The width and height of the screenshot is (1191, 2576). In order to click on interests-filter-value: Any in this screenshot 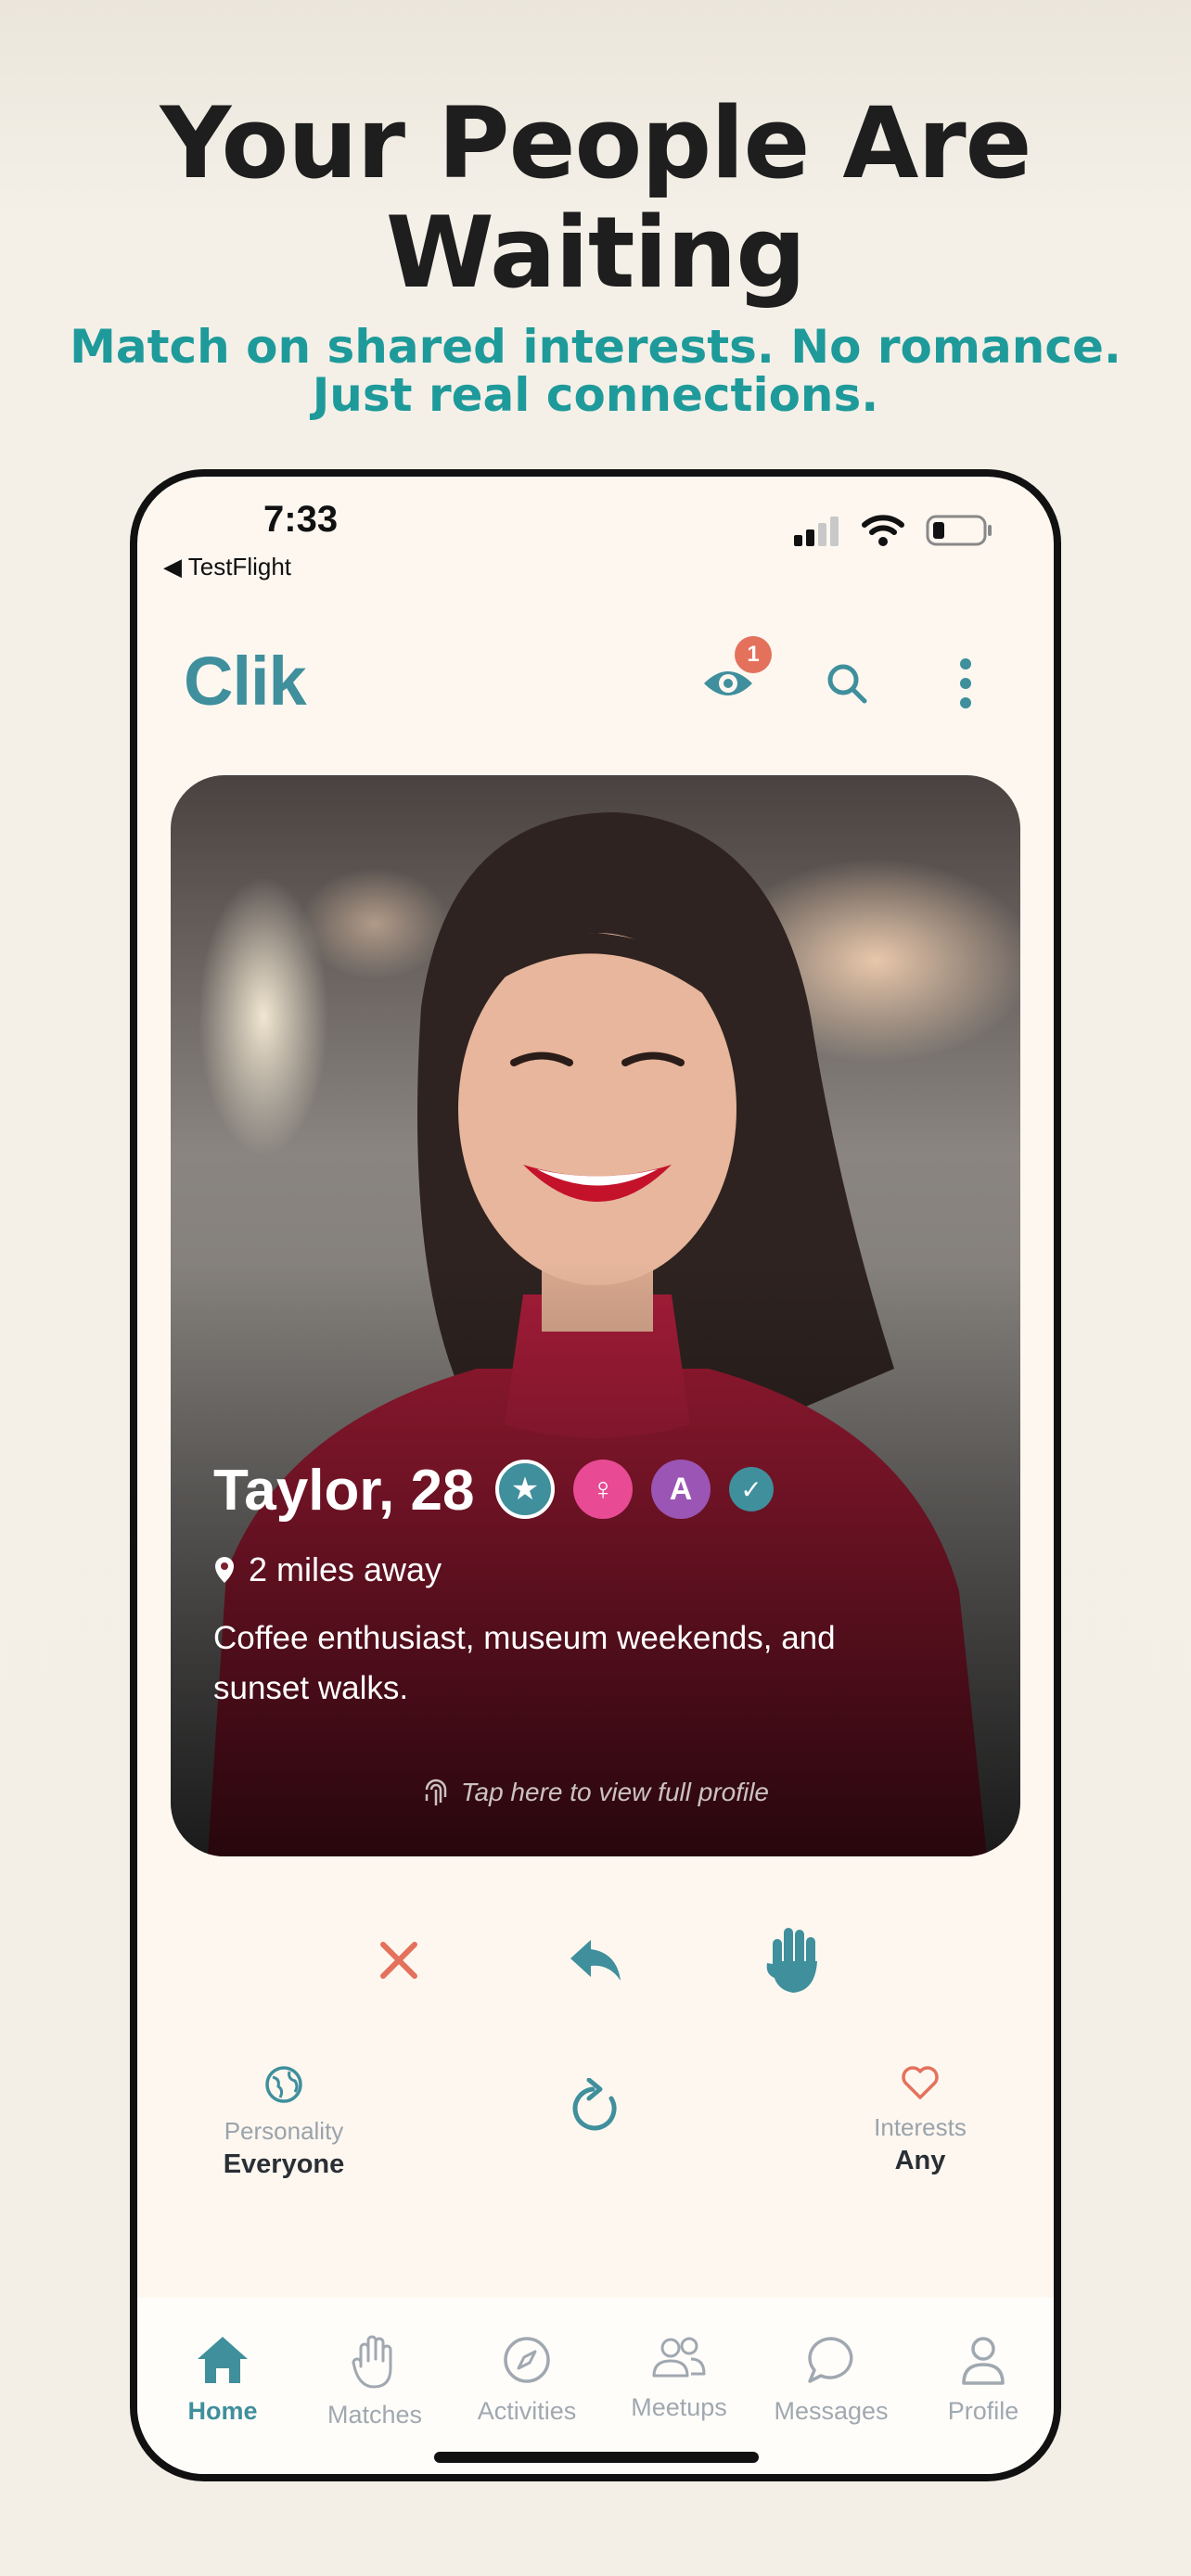, I will do `click(920, 2160)`.